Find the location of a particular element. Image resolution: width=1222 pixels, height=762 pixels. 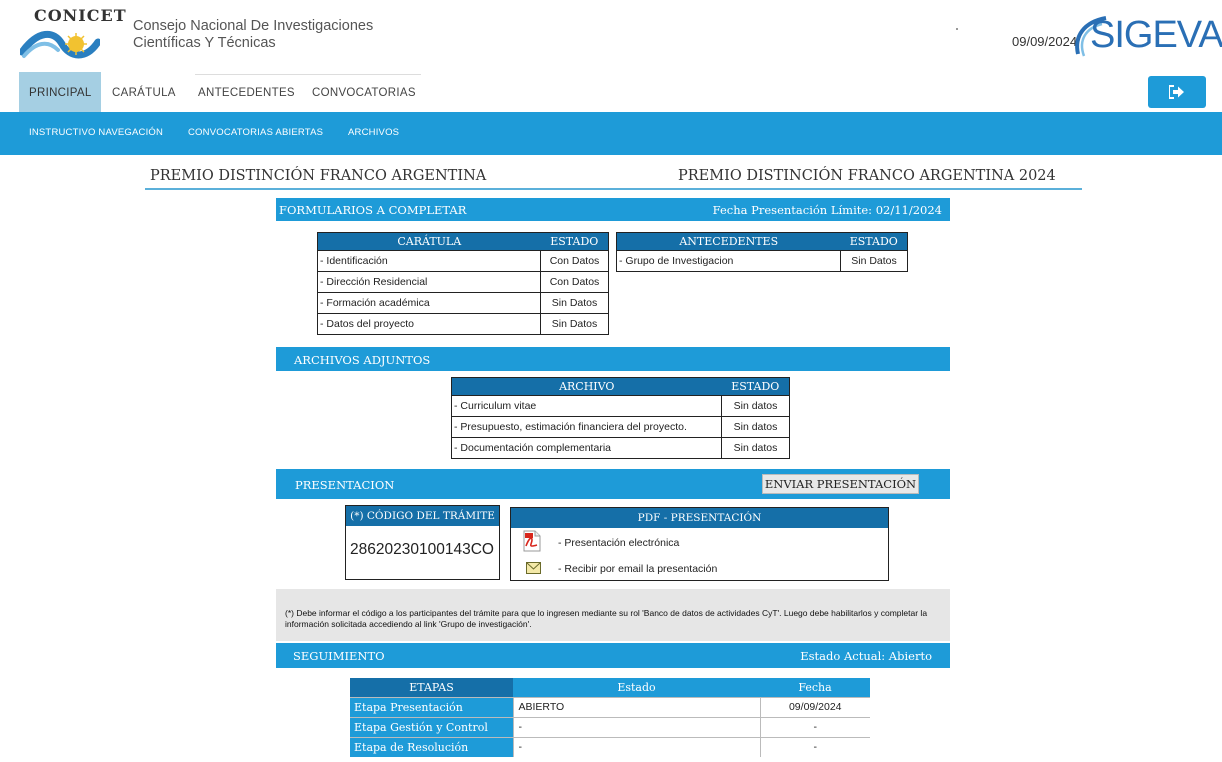

seg-date: 09/09/2024 is located at coordinates (814, 706).